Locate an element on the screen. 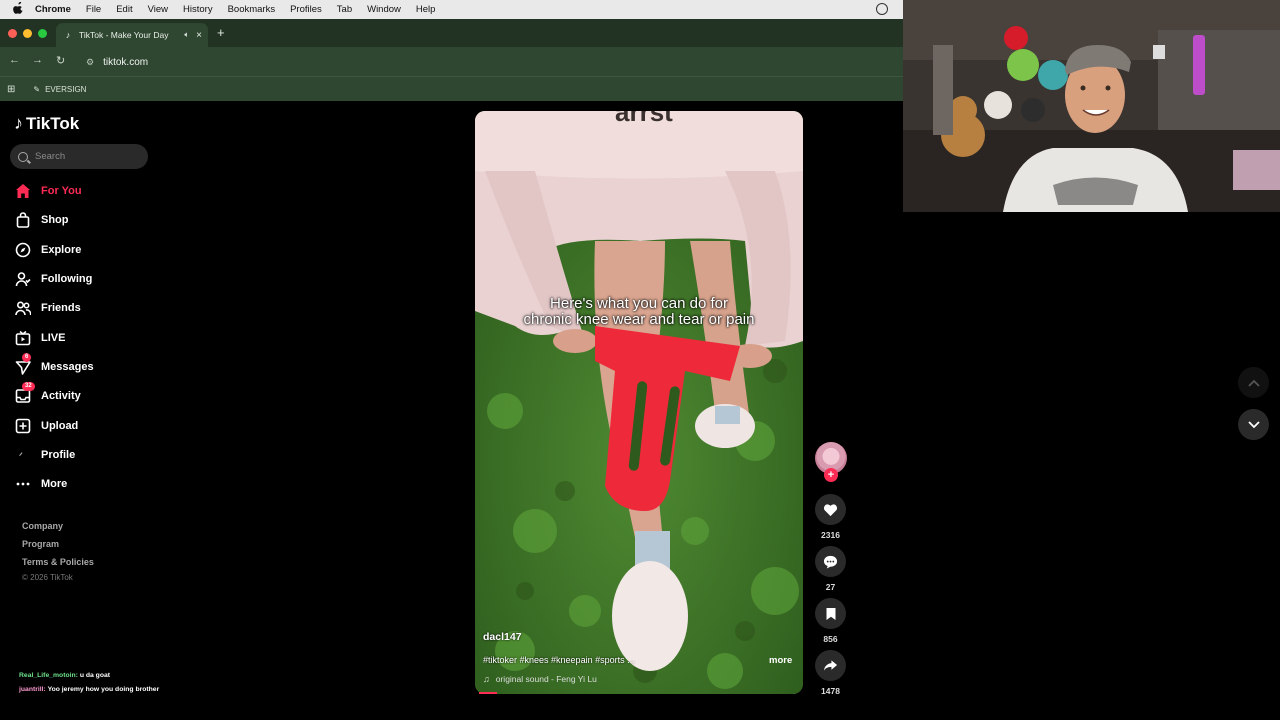  close-window-button is located at coordinates (12, 33).